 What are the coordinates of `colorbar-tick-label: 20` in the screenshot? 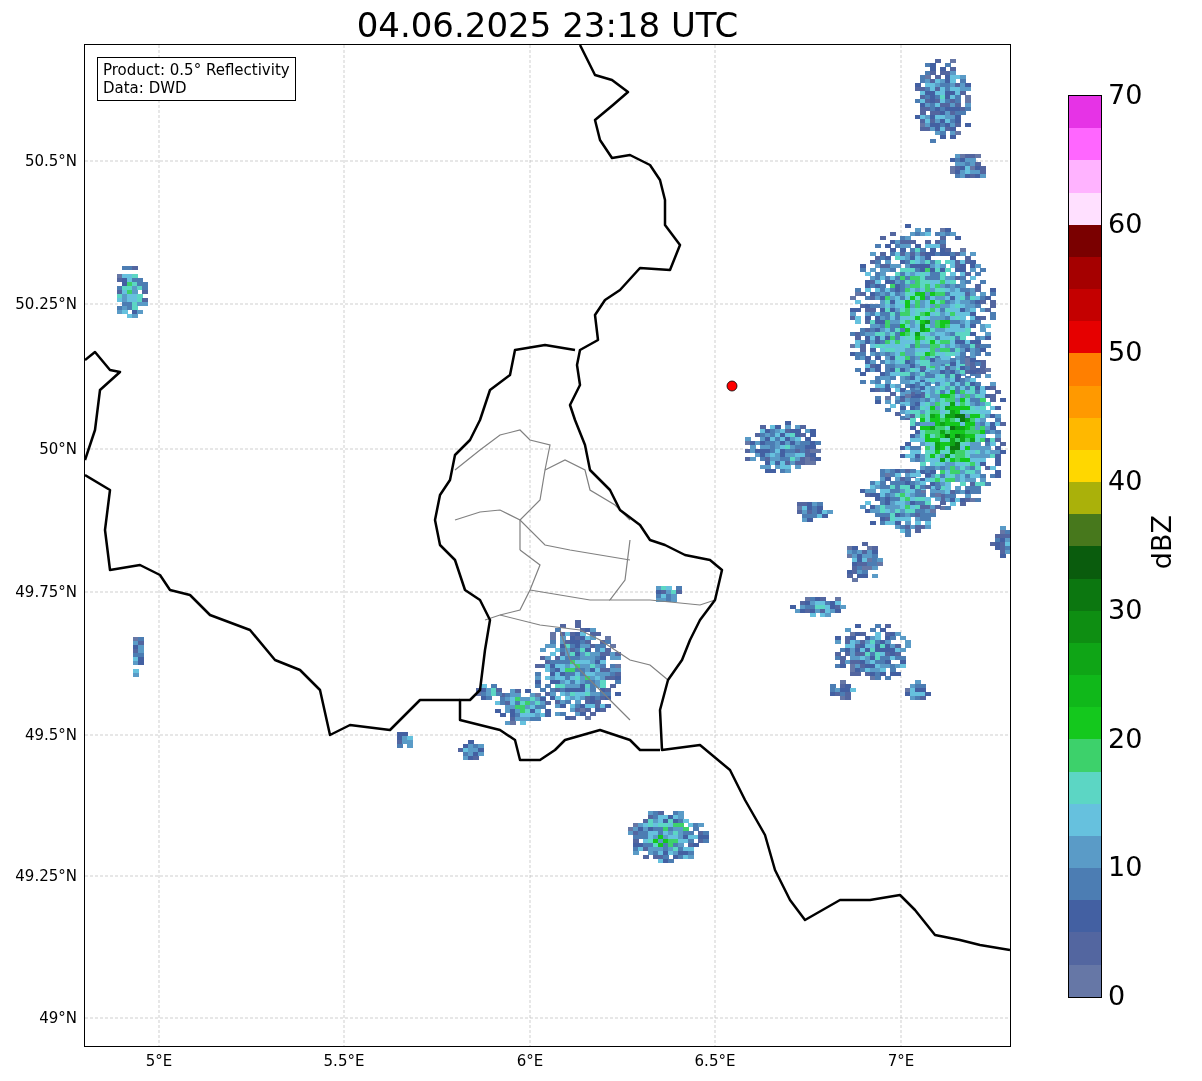 It's located at (1125, 738).